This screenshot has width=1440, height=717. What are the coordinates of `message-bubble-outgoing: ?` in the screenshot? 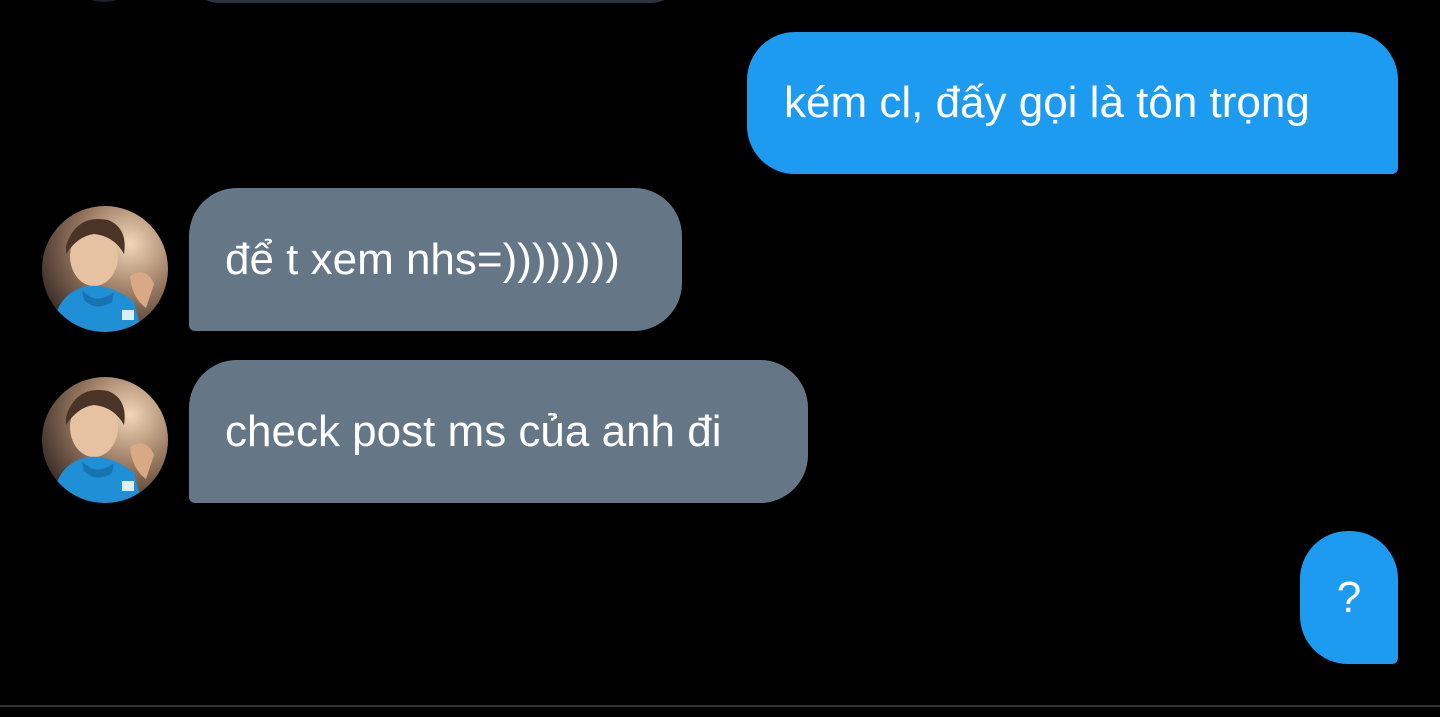 It's located at (1349, 597).